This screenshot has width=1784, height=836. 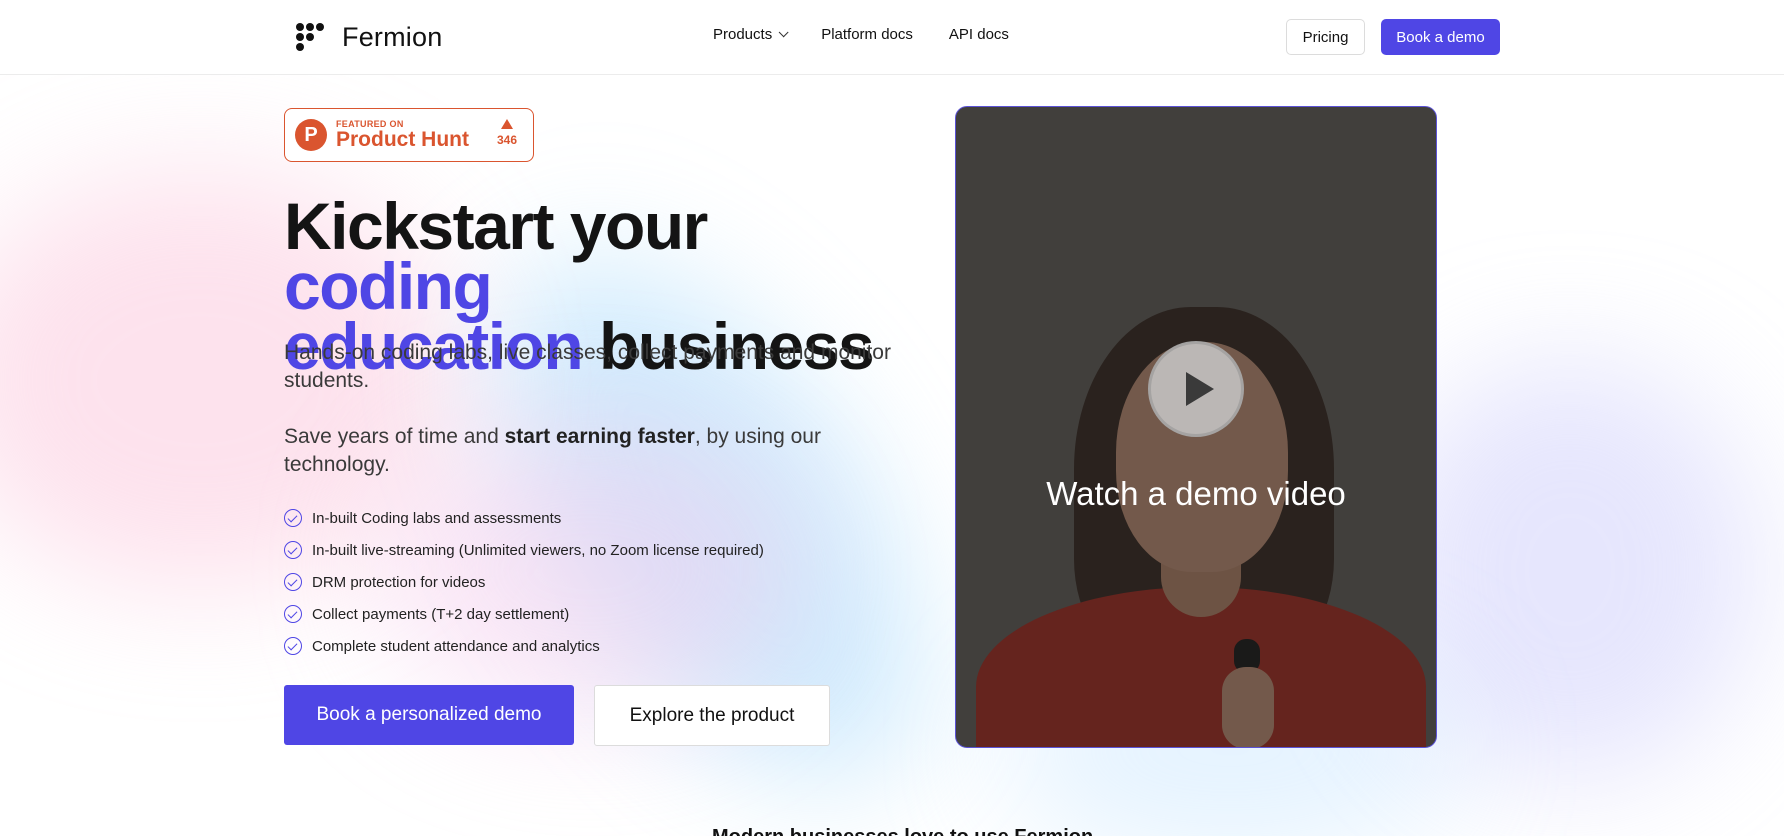 What do you see at coordinates (1196, 493) in the screenshot?
I see `video-label: Watch a demo video` at bounding box center [1196, 493].